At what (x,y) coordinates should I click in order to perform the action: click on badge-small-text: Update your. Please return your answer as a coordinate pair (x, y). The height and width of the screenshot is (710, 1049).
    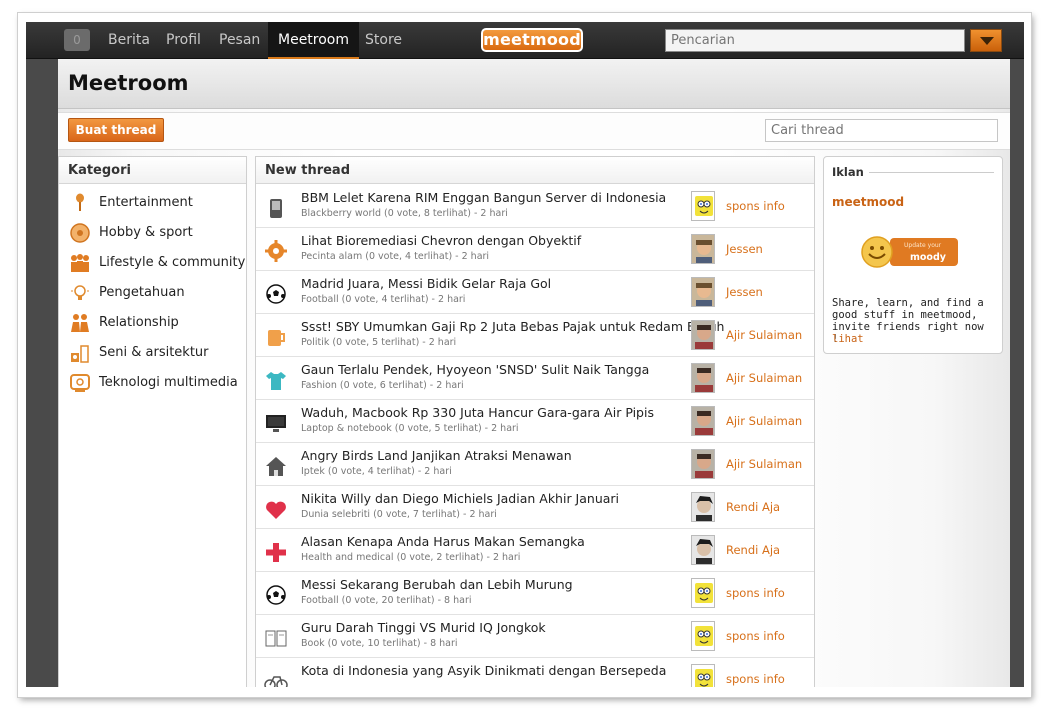
    Looking at the image, I should click on (923, 245).